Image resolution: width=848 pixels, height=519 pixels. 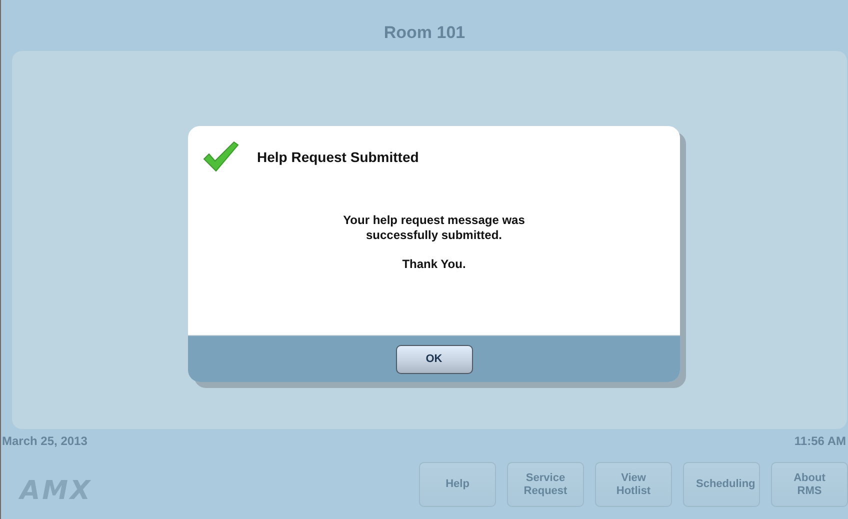 I want to click on nav-button: View Hotlist, so click(x=633, y=484).